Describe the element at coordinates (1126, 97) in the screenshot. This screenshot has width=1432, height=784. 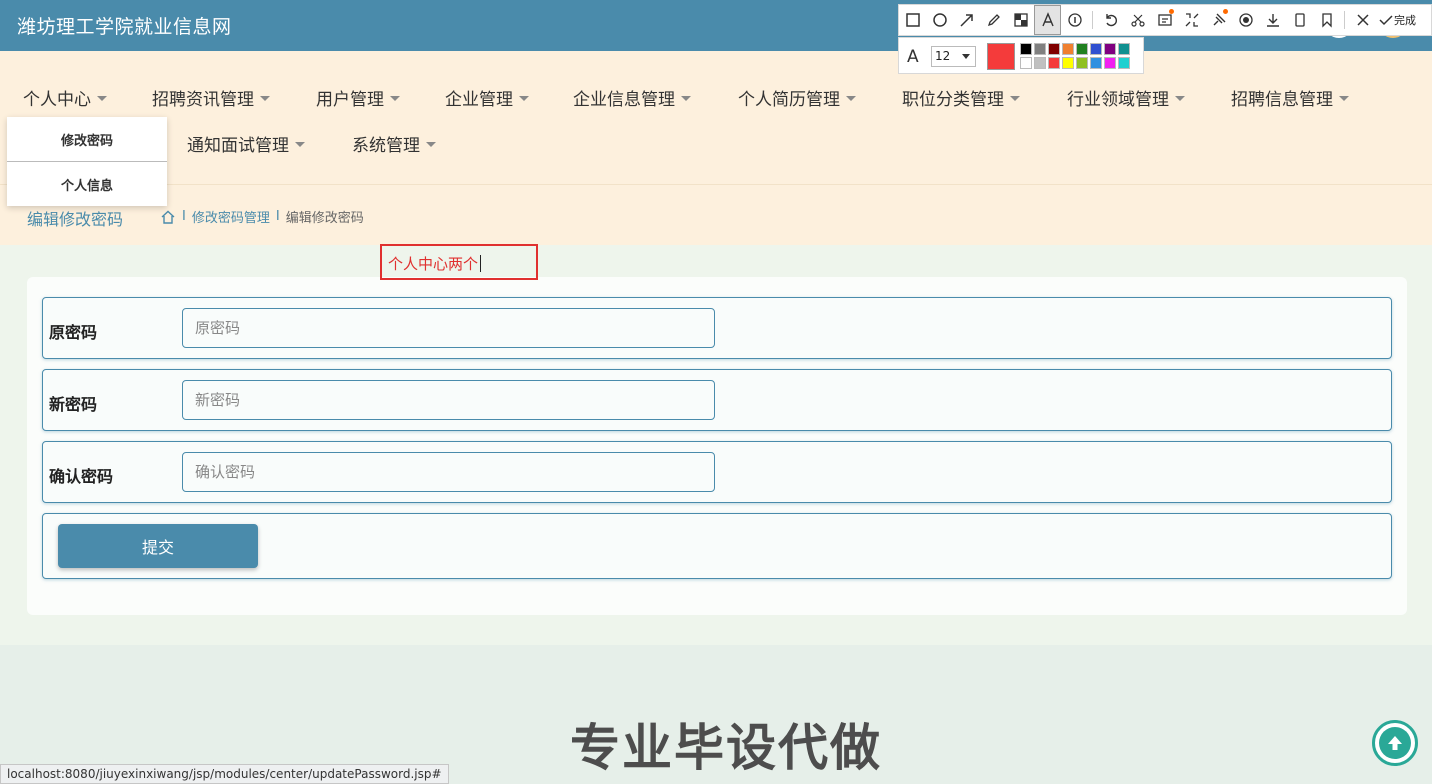
I see `nav-item-industries: 行业领域管理` at that location.